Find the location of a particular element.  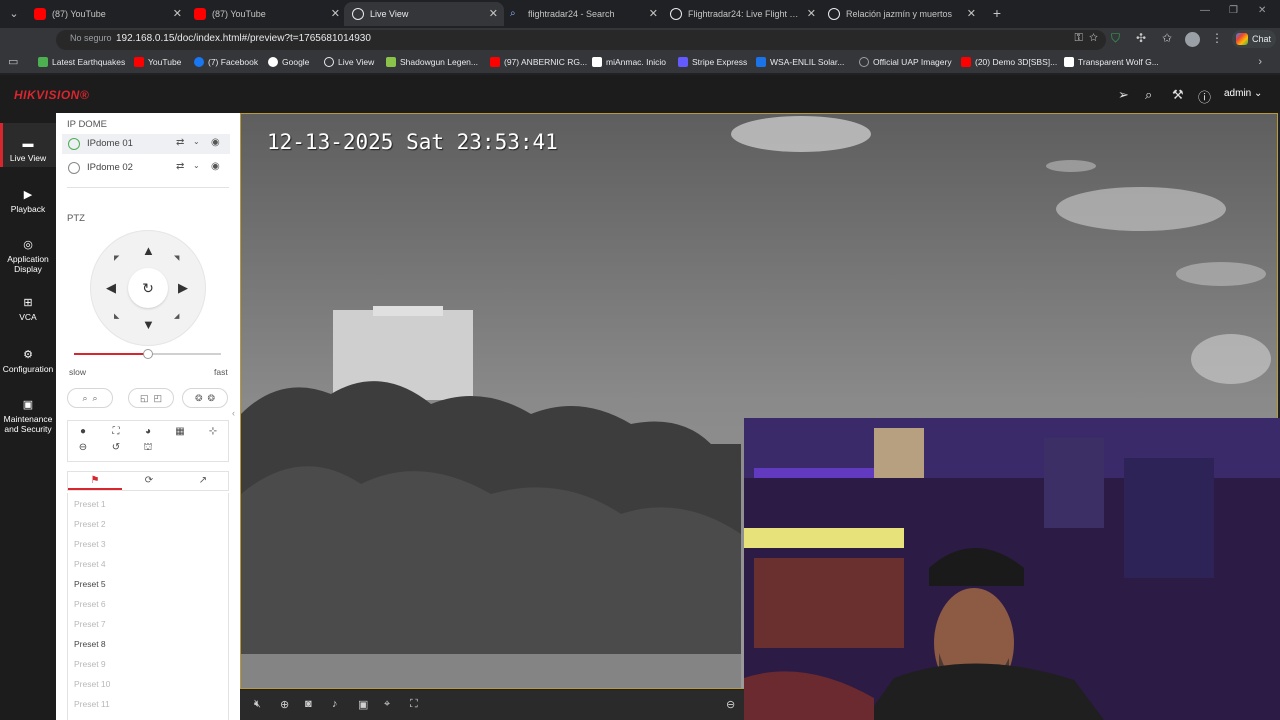

nav-vca: ⊞ VCA is located at coordinates (28, 313).